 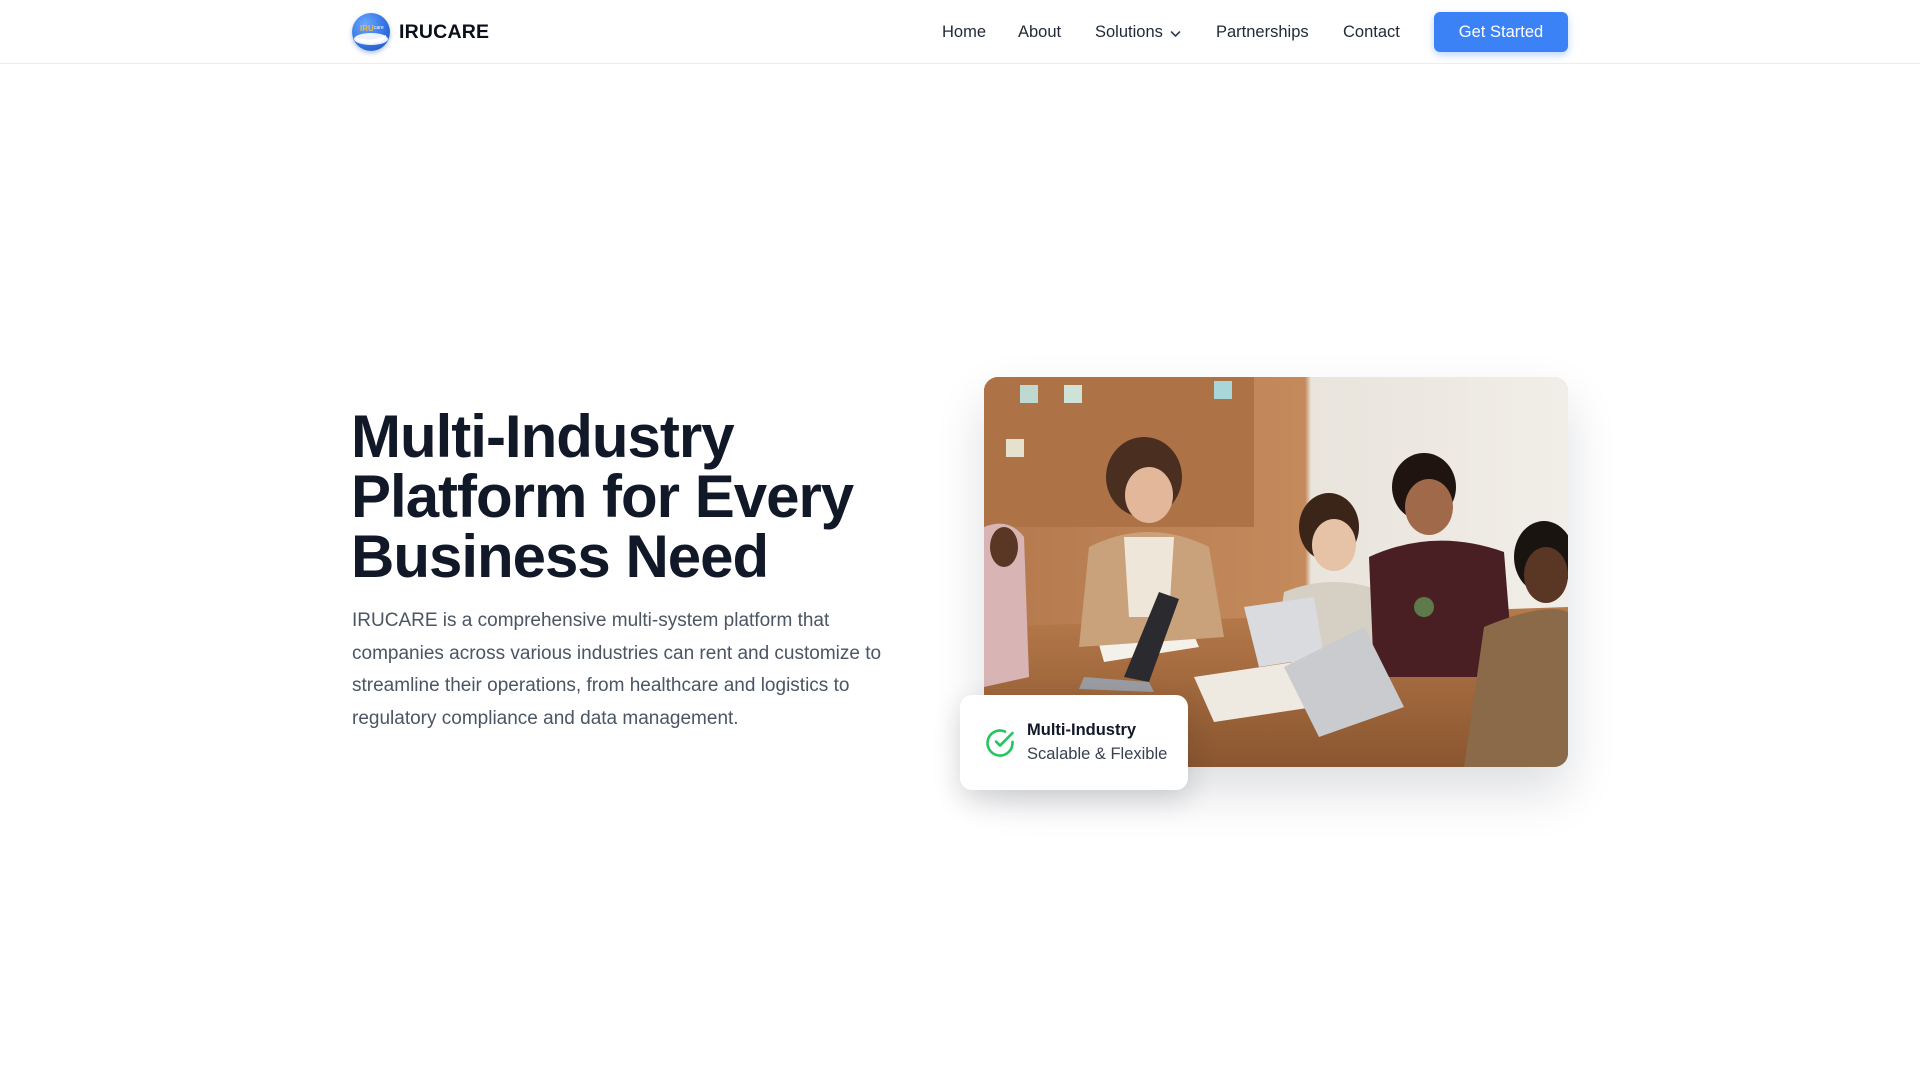 I want to click on globe-logo-icon: IRU care, so click(x=371, y=32).